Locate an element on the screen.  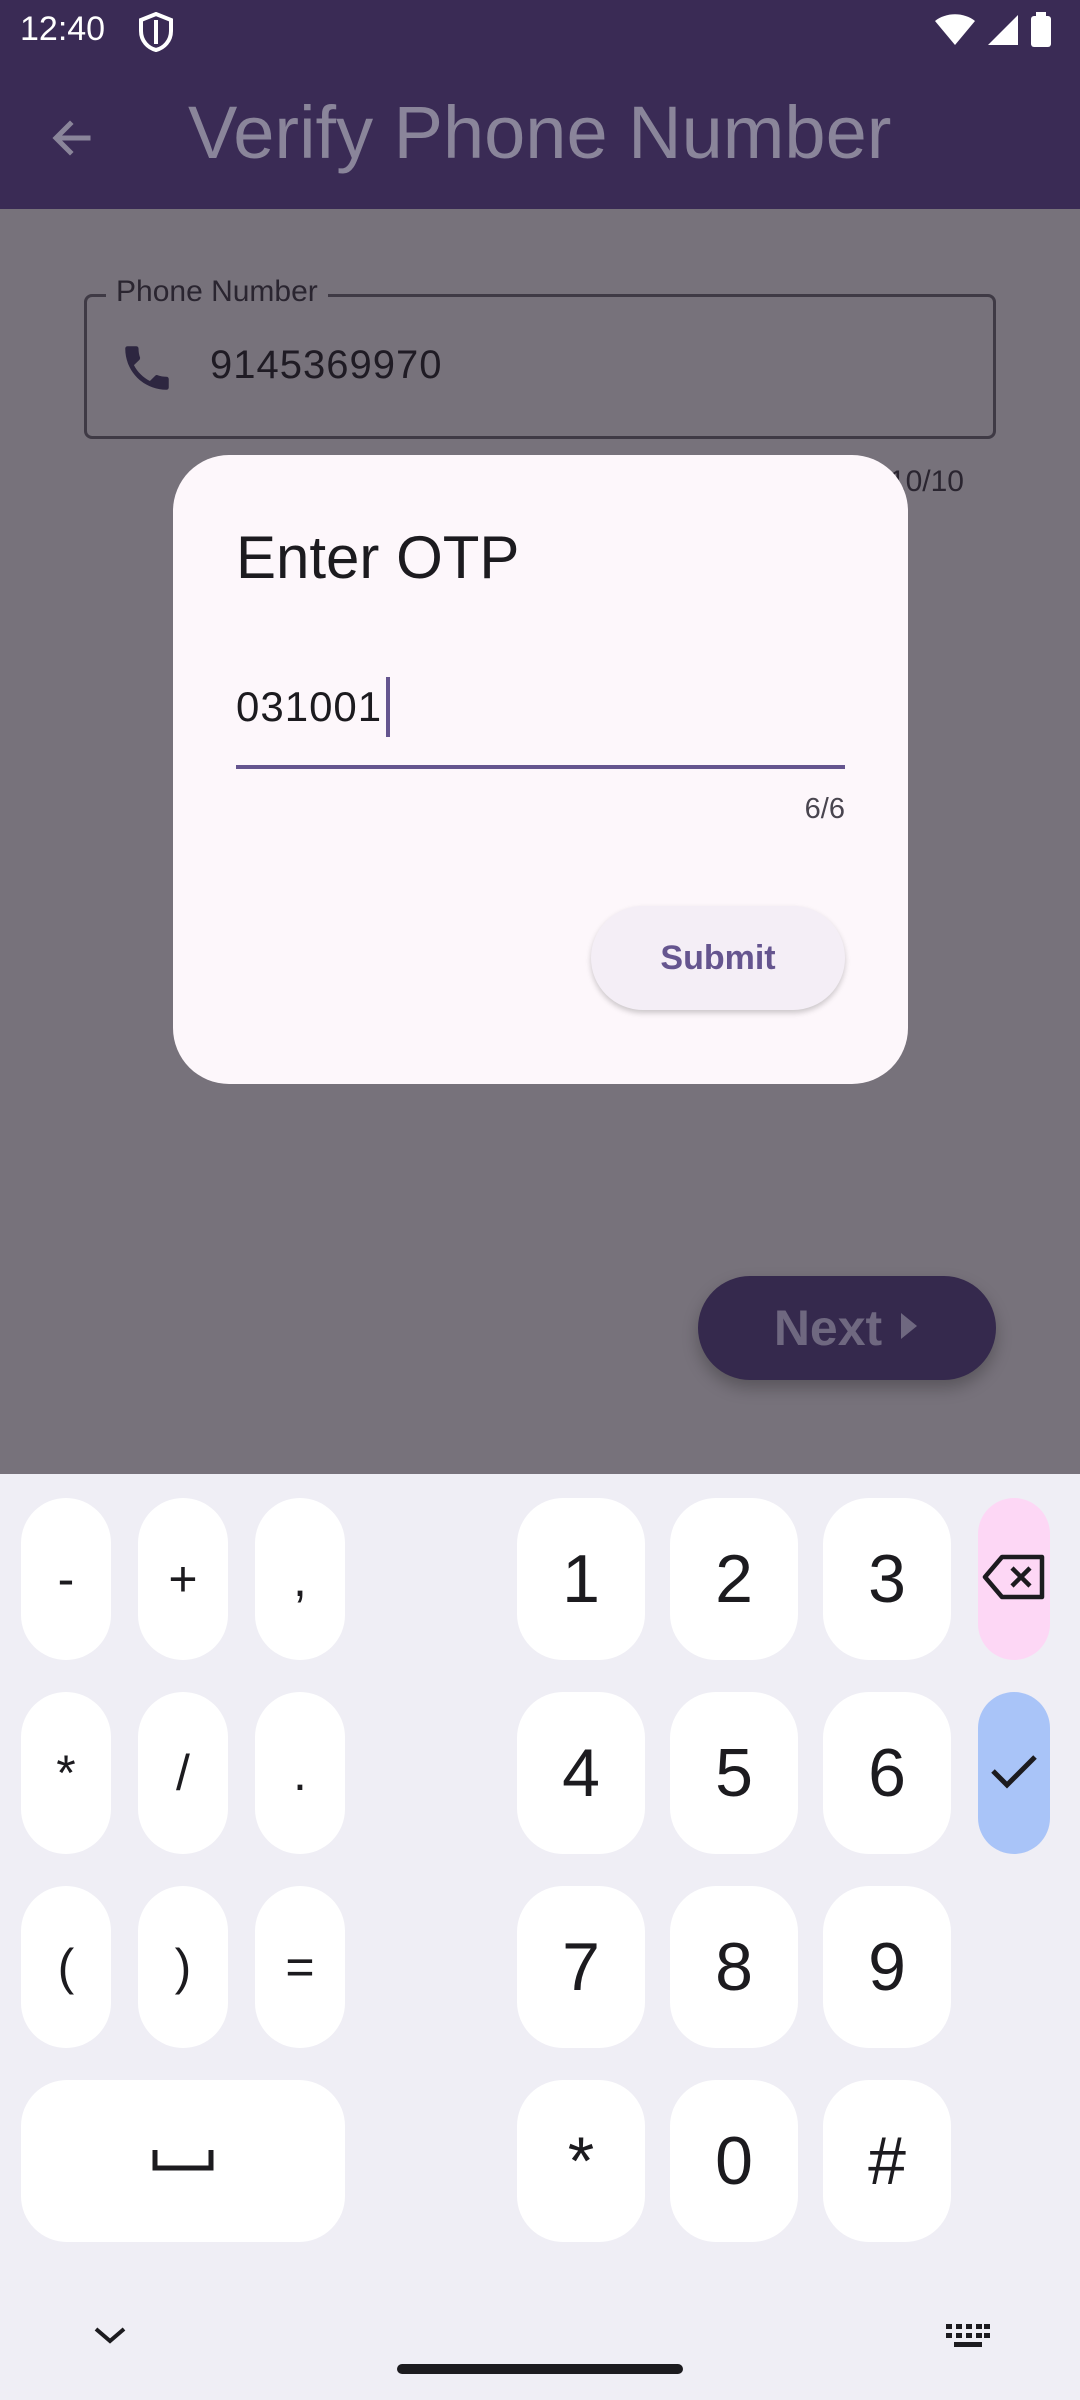
key-comma: , is located at coordinates (300, 1579).